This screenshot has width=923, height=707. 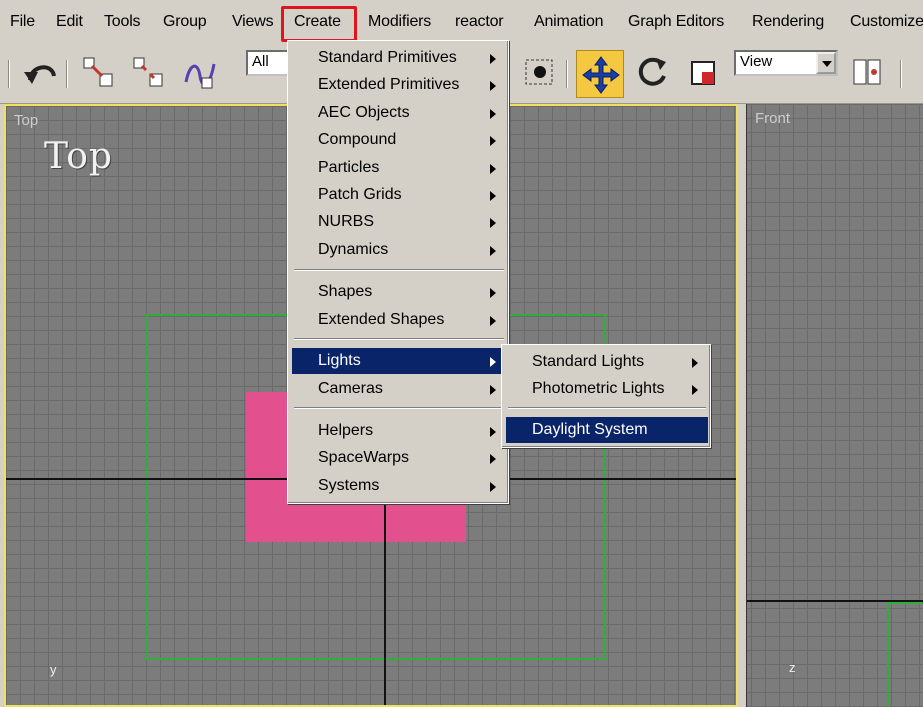 I want to click on menu-group: Group, so click(x=185, y=22).